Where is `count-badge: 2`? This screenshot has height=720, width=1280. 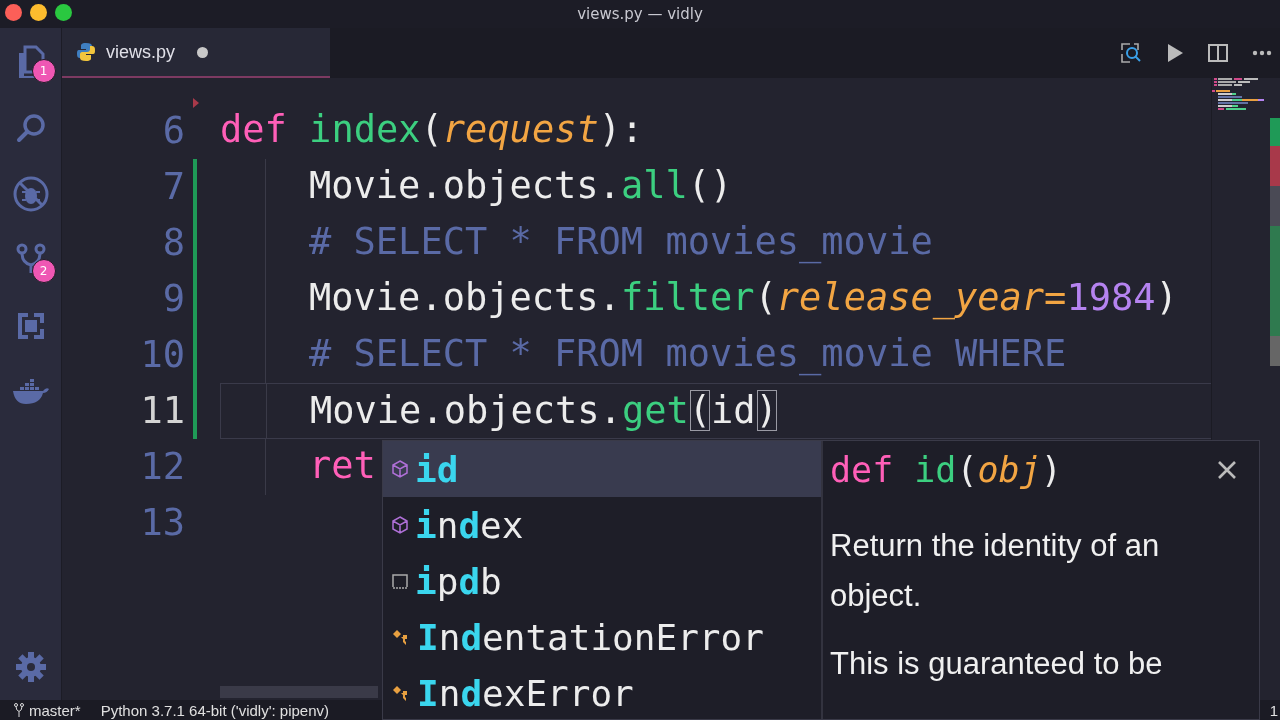 count-badge: 2 is located at coordinates (43, 271).